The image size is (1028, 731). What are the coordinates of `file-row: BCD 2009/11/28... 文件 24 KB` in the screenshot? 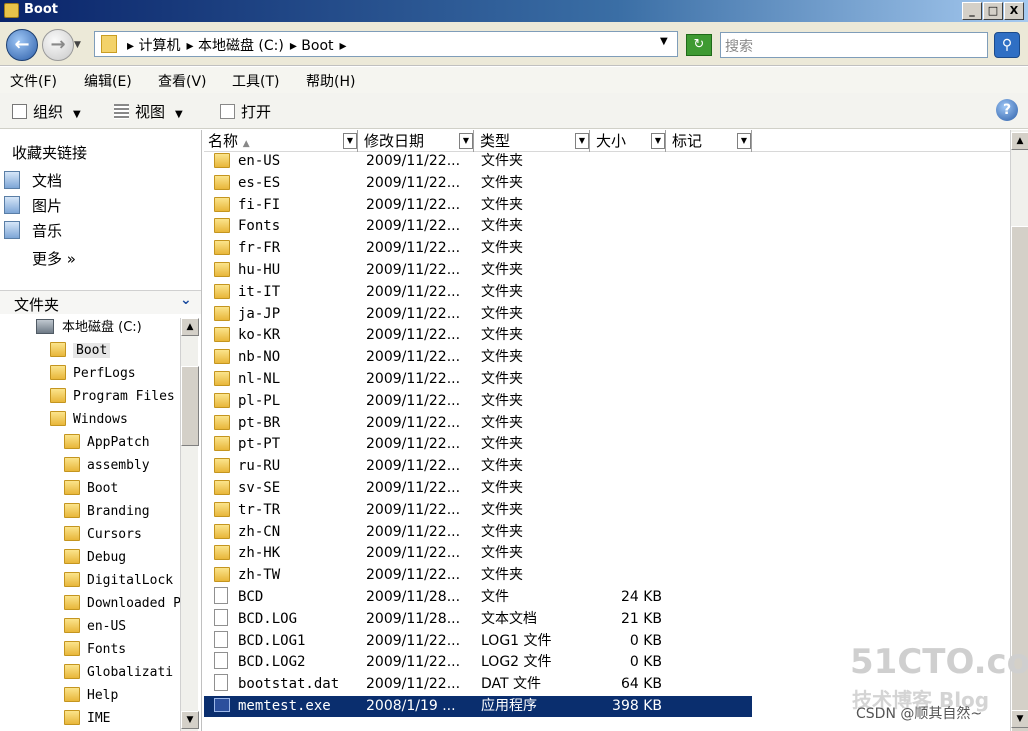 It's located at (478, 597).